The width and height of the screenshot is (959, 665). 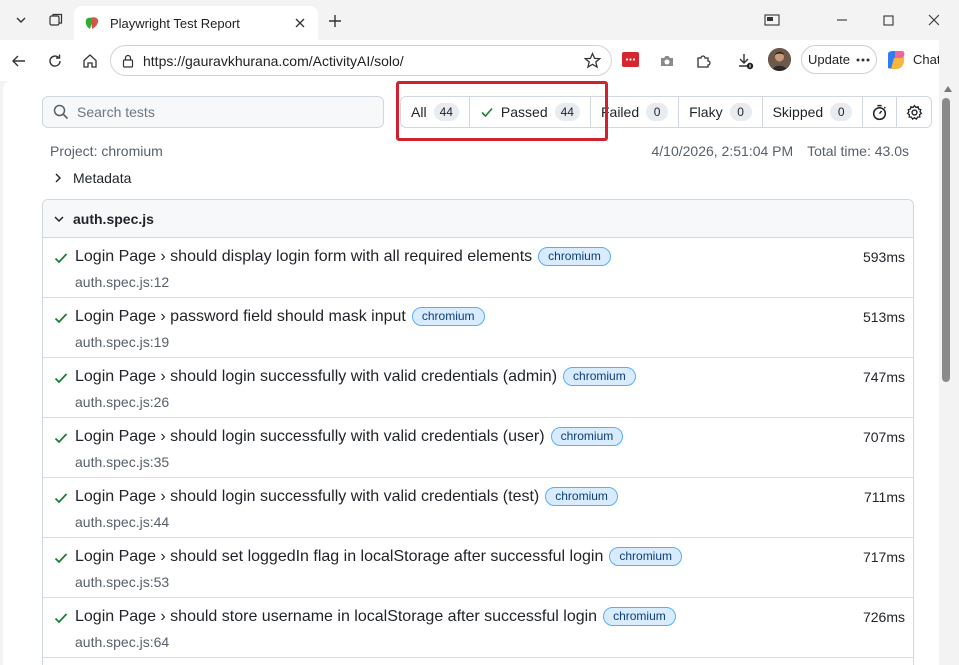 I want to click on copilot-icon, so click(x=896, y=59).